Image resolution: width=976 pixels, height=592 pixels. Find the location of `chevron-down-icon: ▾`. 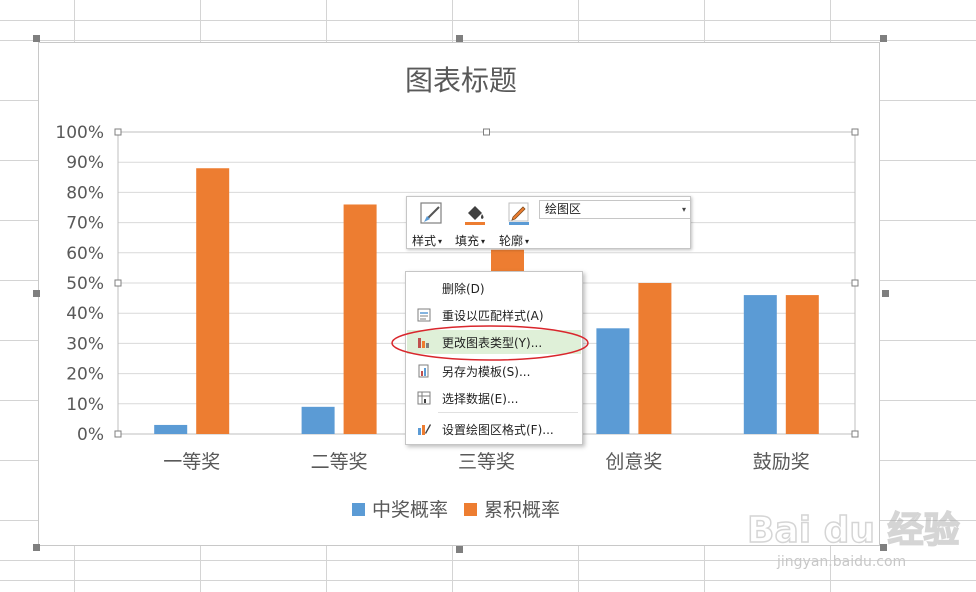

chevron-down-icon: ▾ is located at coordinates (683, 209).